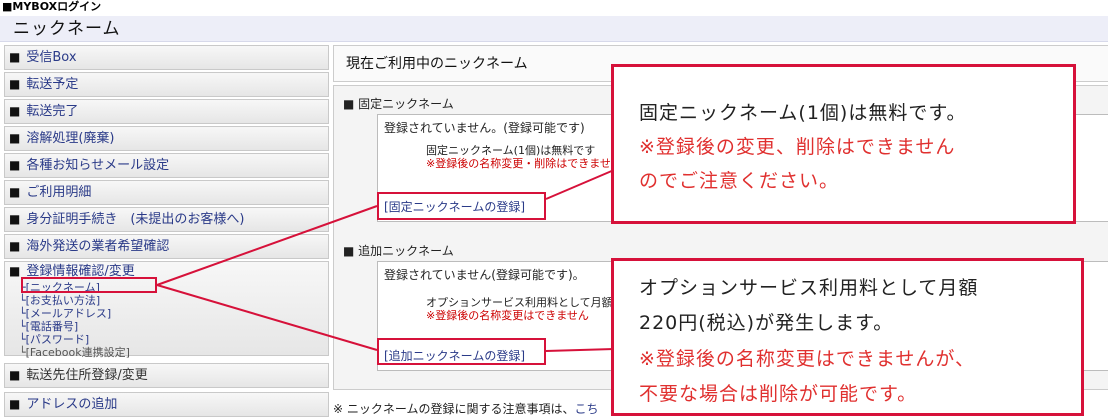 The width and height of the screenshot is (1108, 420). I want to click on sidebar-item-disposal: ■ 溶解処理(廃棄), so click(166, 138).